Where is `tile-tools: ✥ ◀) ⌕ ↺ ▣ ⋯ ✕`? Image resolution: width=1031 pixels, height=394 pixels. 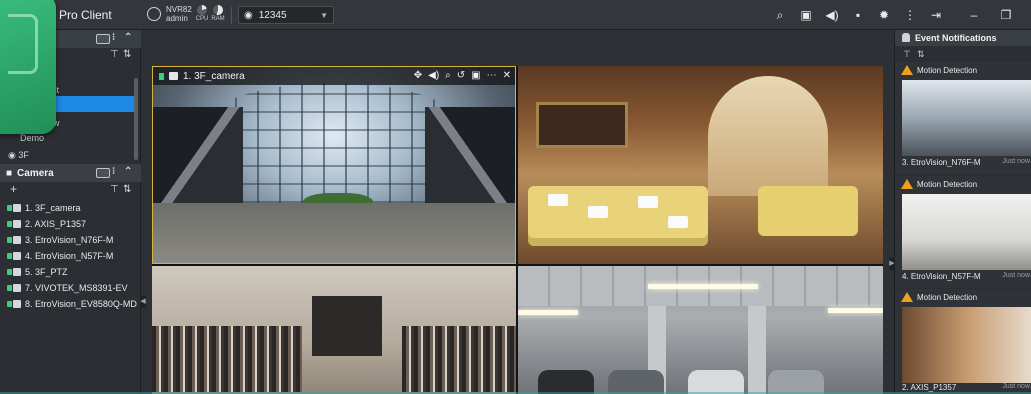 tile-tools: ✥ ◀) ⌕ ↺ ▣ ⋯ ✕ is located at coordinates (462, 76).